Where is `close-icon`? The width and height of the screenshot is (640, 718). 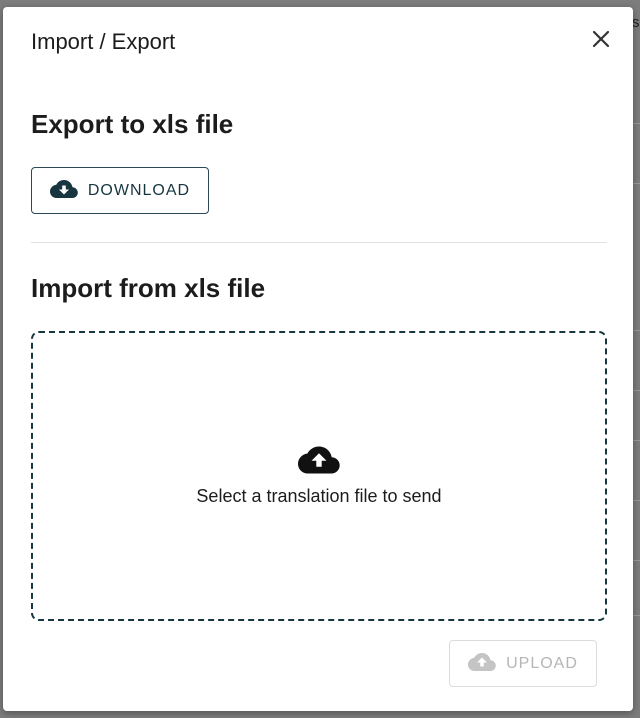 close-icon is located at coordinates (601, 39).